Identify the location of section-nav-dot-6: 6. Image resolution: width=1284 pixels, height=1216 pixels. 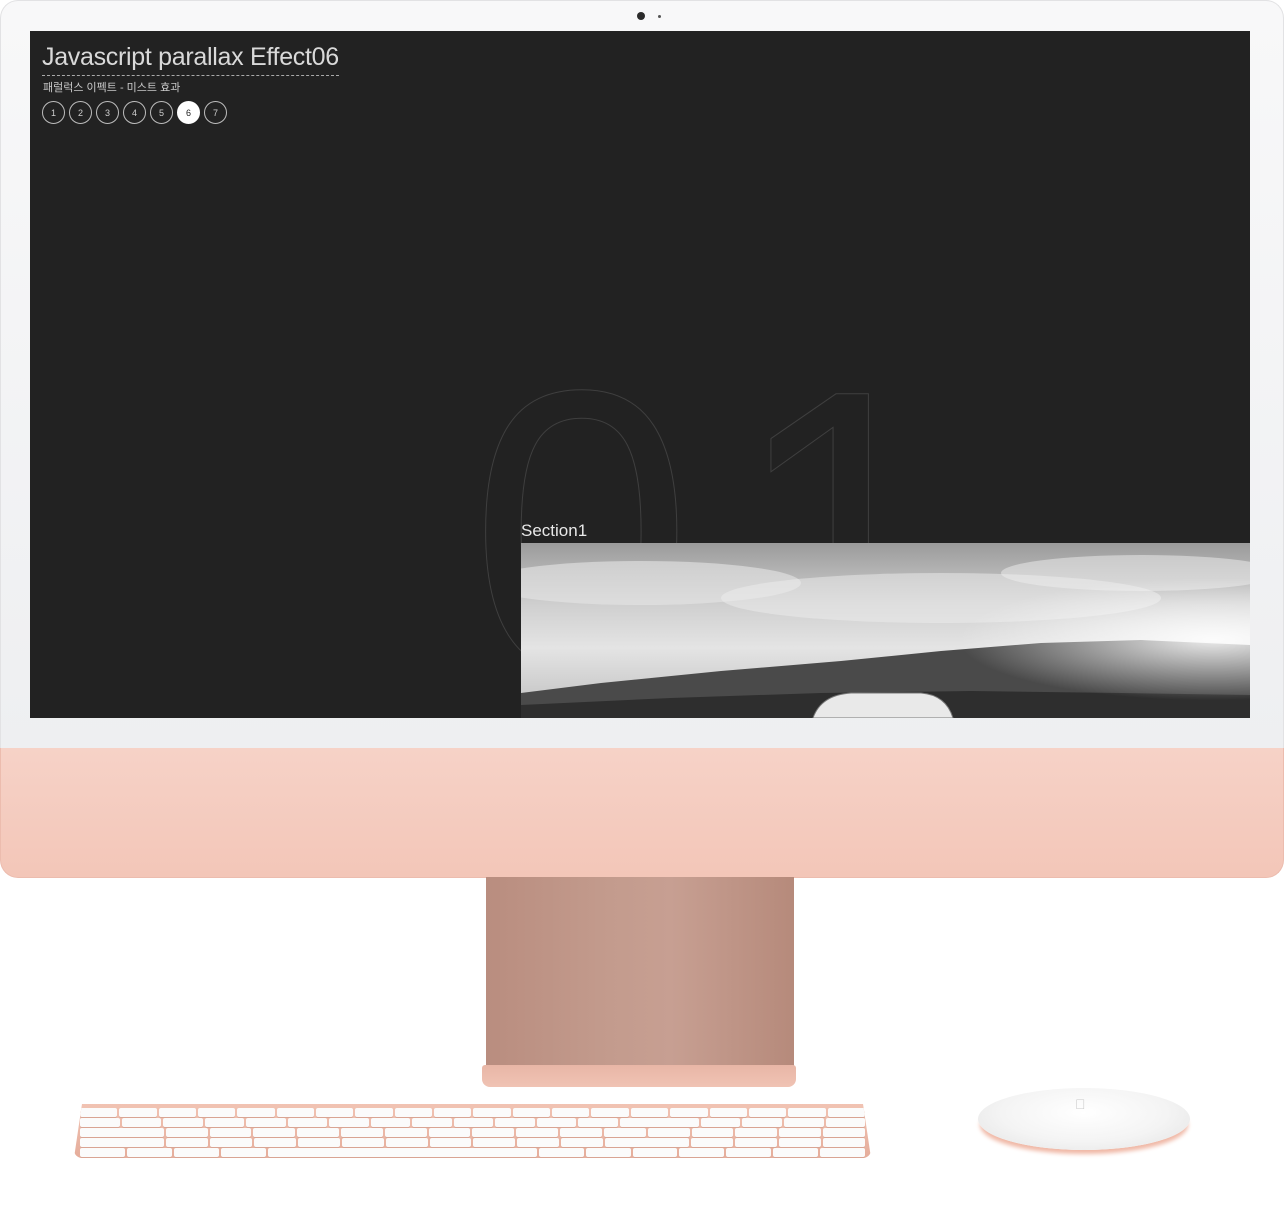
(188, 112).